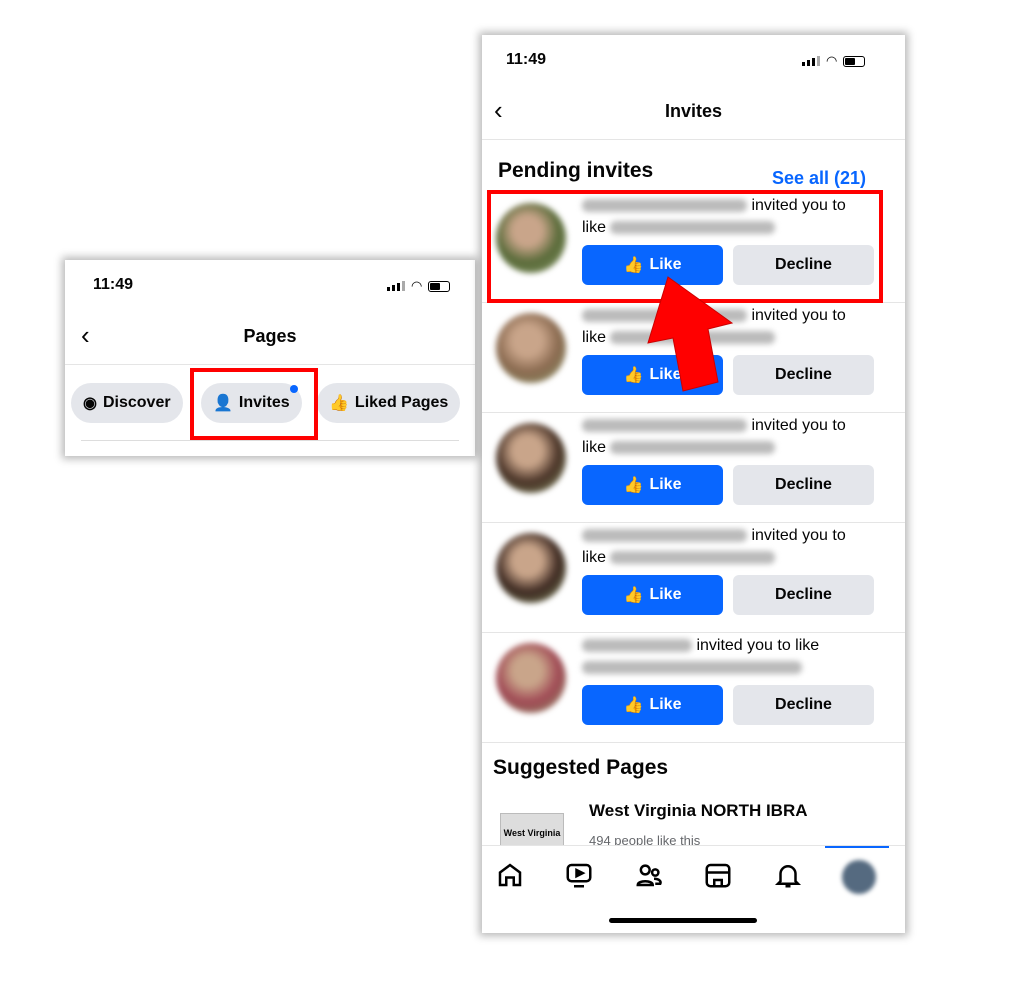 The image size is (1024, 982). What do you see at coordinates (857, 847) in the screenshot?
I see `scroll-indicator` at bounding box center [857, 847].